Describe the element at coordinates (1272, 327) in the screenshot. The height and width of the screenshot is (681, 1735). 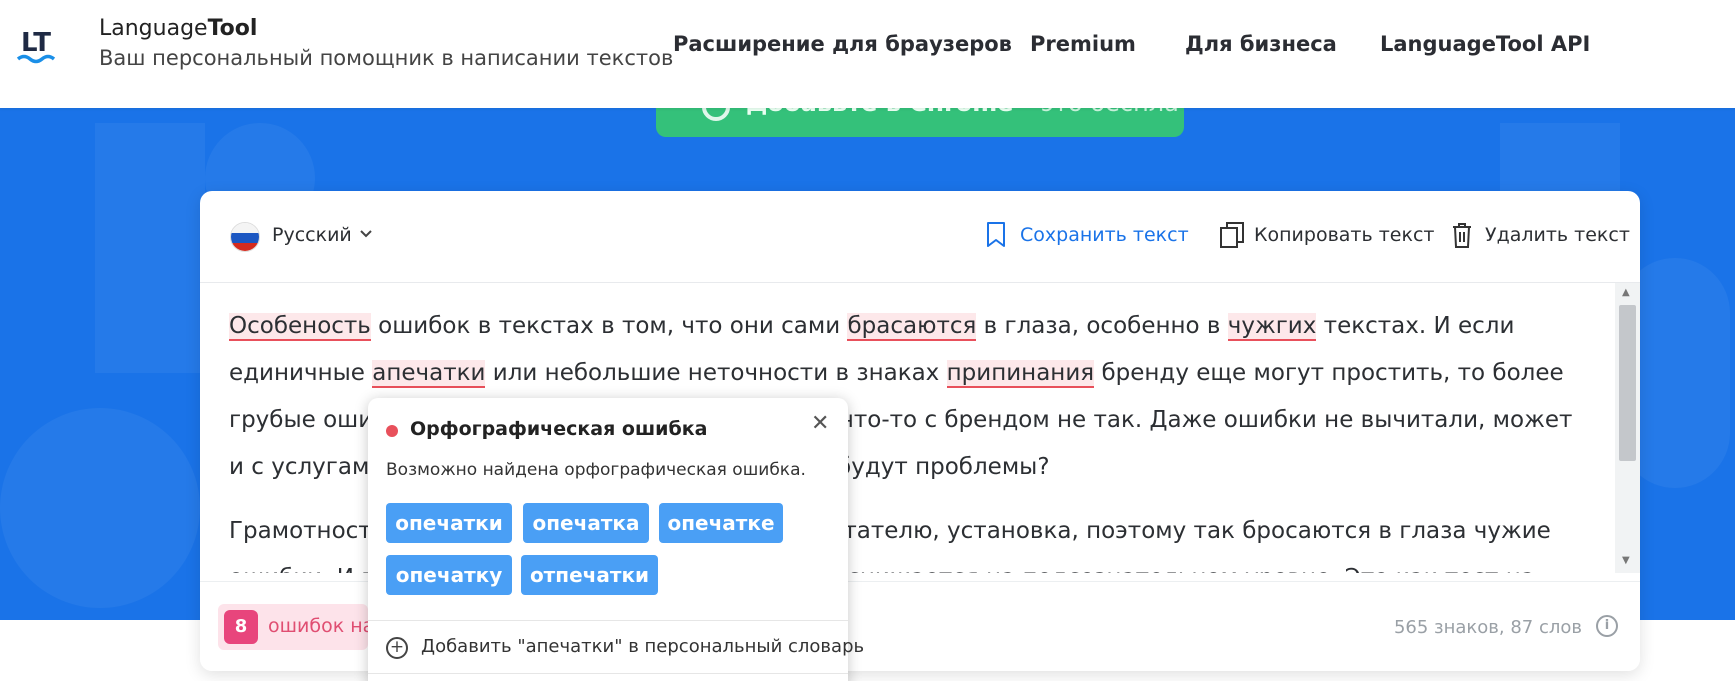
I see `spelling-error-highlight: чужгих` at that location.